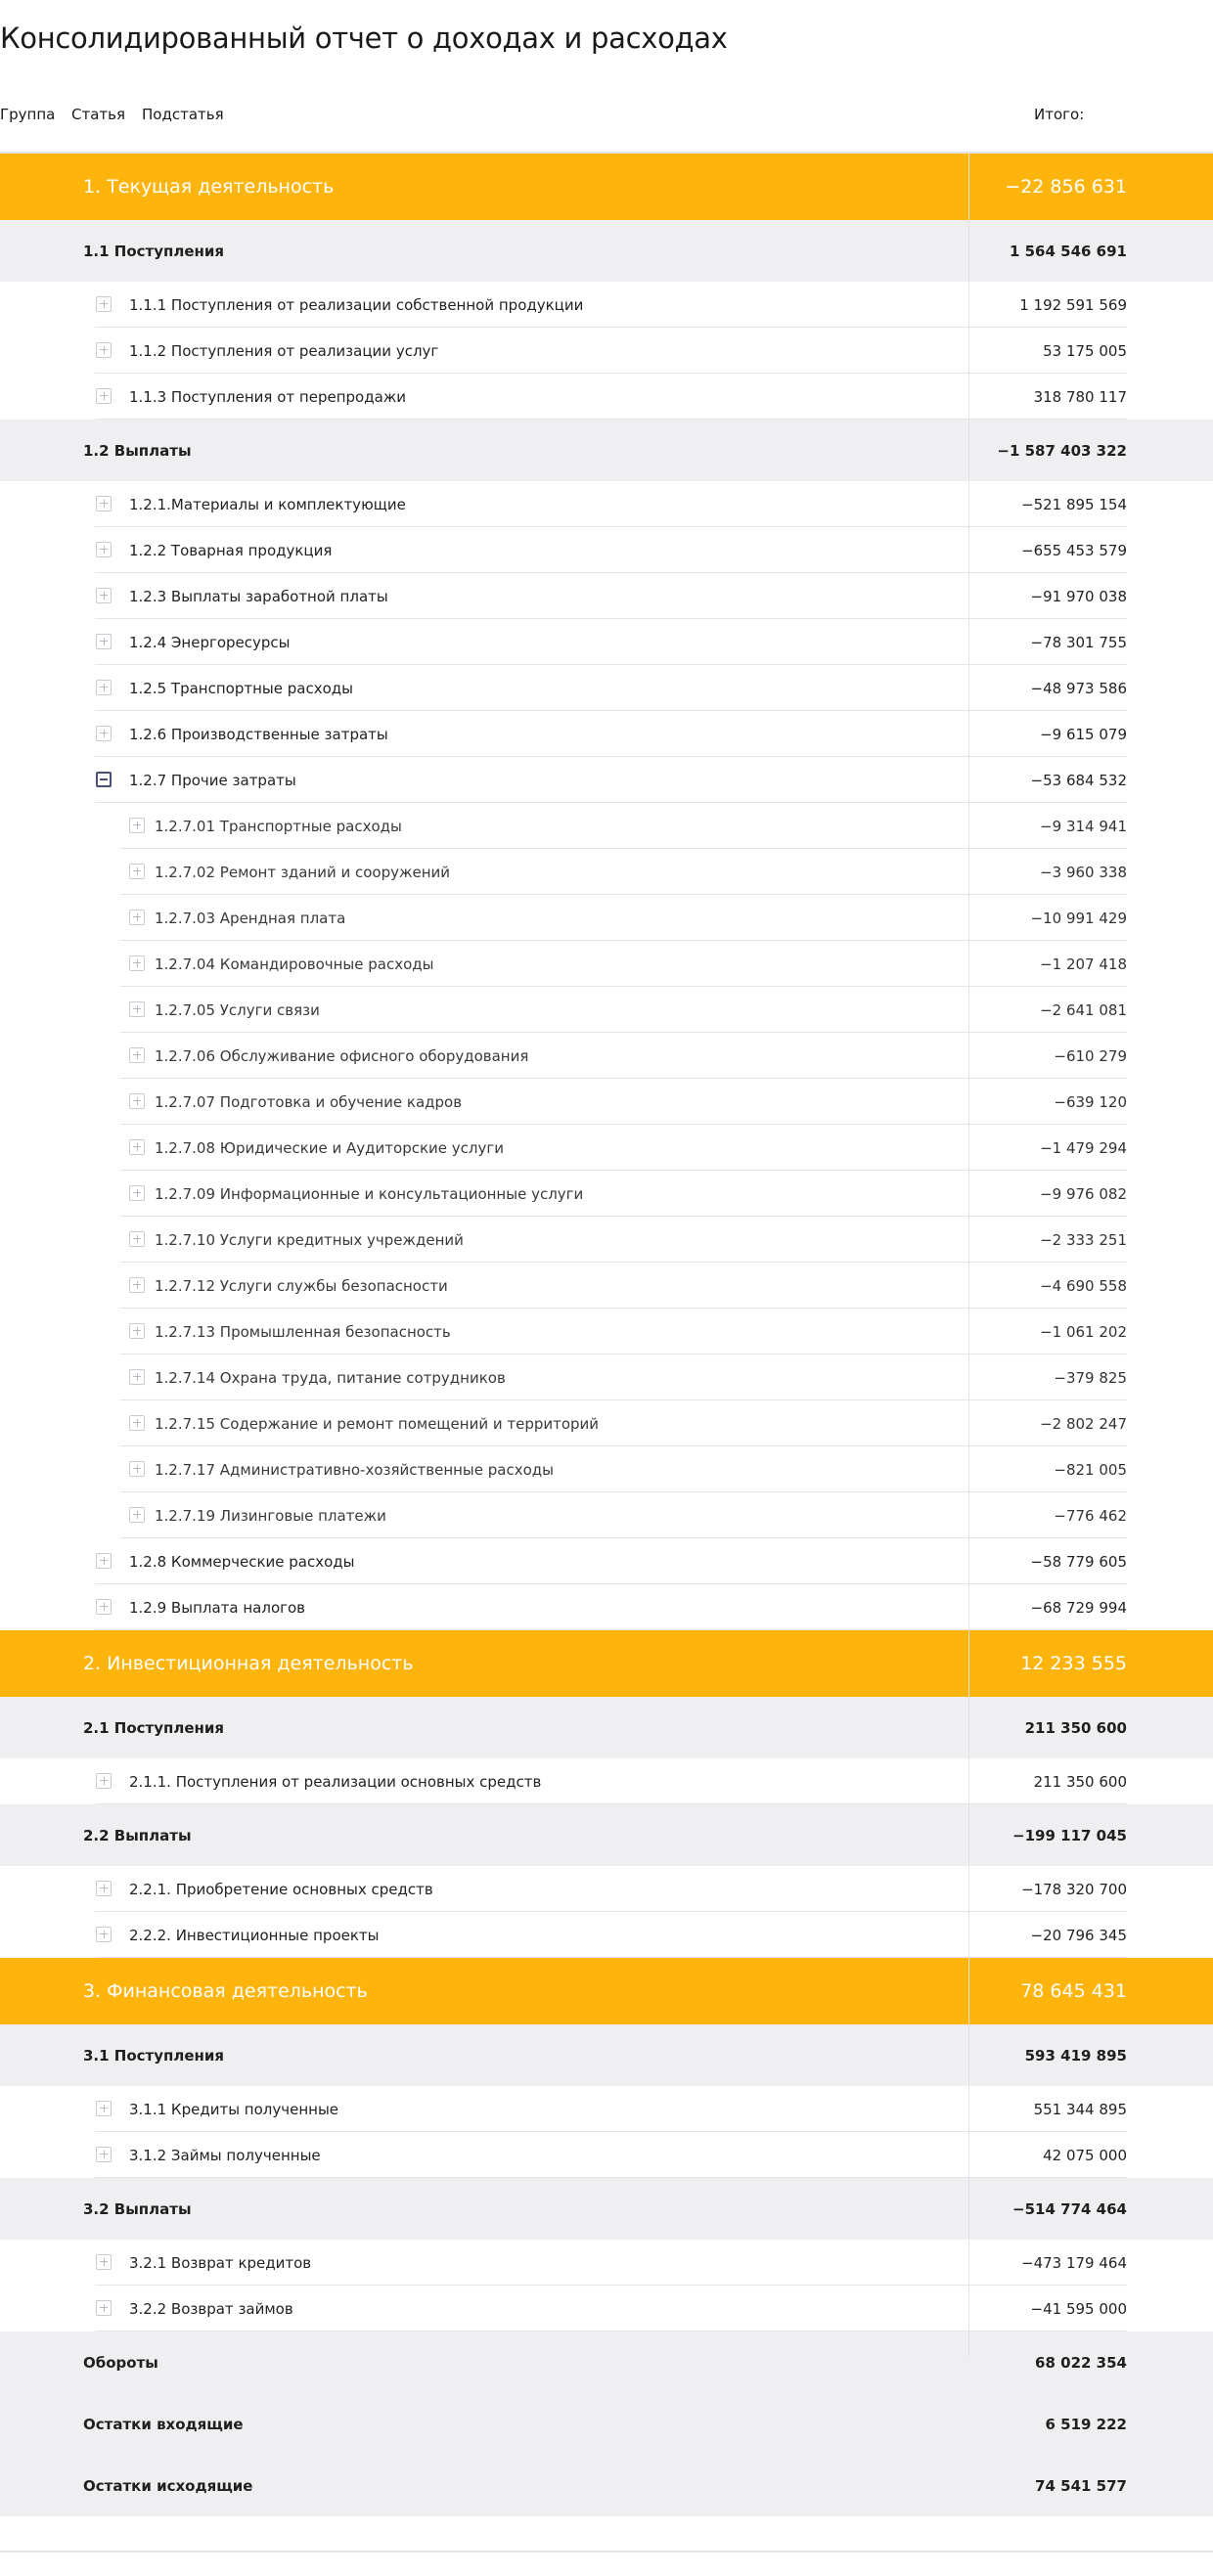  I want to click on item-row: 3.2.1 Возврат кредитов −473 179 464, so click(606, 2263).